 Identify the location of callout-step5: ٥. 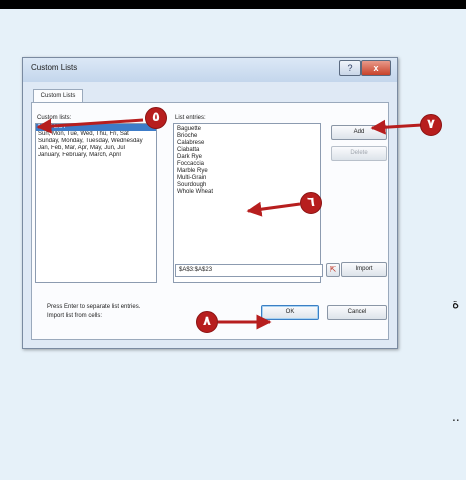
(156, 118).